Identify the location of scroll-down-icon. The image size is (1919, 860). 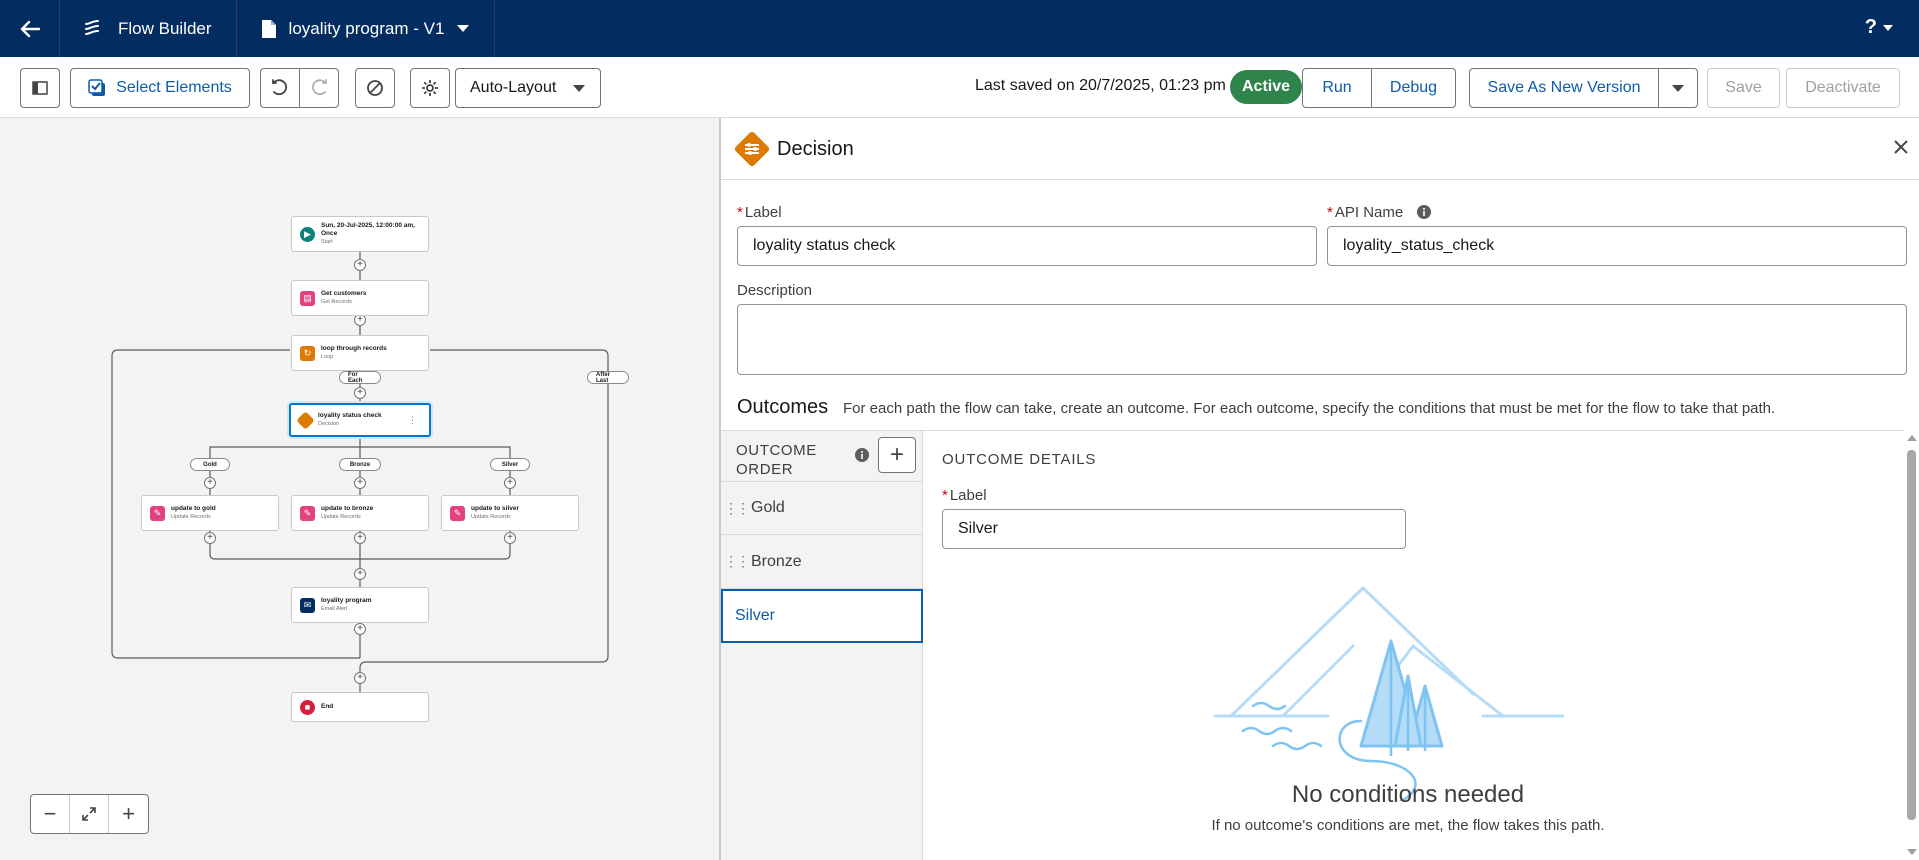
(1912, 852).